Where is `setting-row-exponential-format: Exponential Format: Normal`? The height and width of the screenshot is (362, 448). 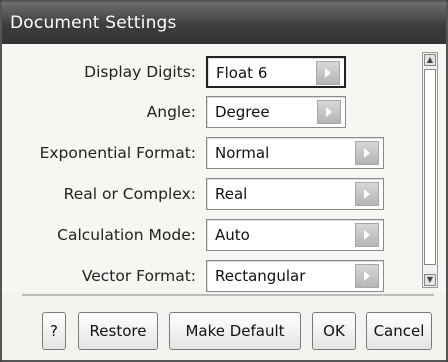 setting-row-exponential-format: Exponential Format: Normal is located at coordinates (212, 153).